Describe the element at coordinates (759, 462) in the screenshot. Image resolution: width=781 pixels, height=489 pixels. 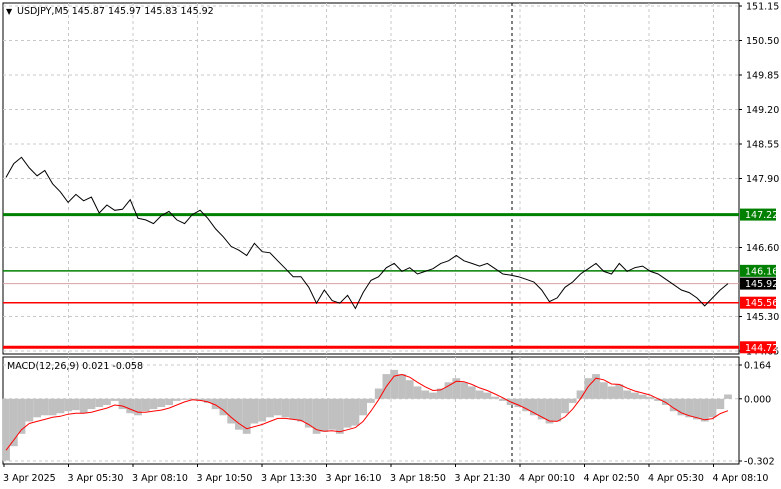
I see `macd-tick-label: -0.302` at that location.